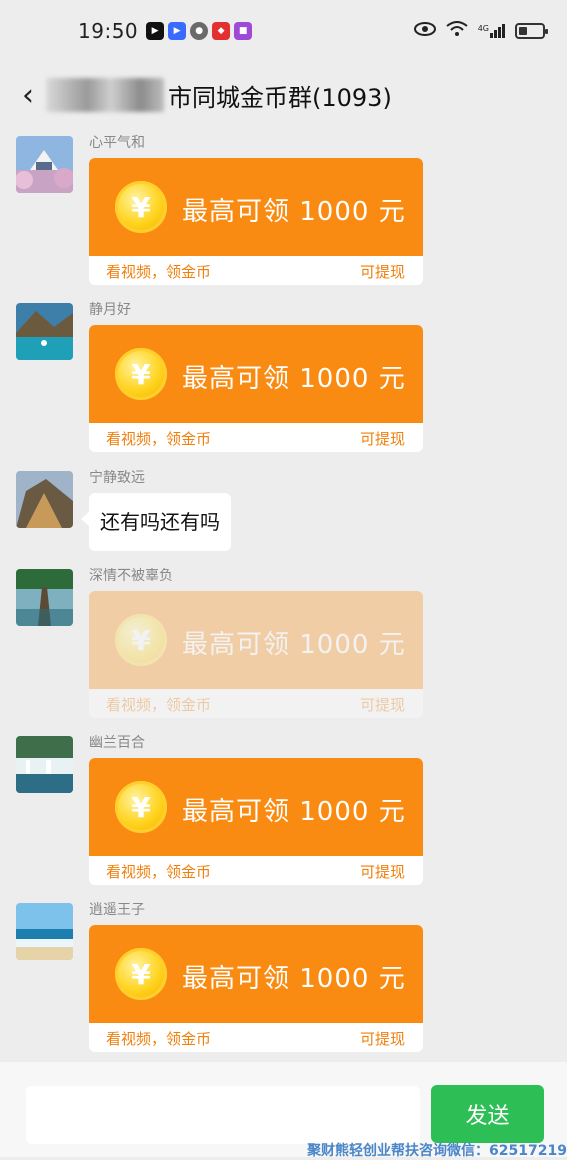 The width and height of the screenshot is (567, 1160). What do you see at coordinates (280, 97) in the screenshot?
I see `chat-title: 市同城金币群(1093)` at bounding box center [280, 97].